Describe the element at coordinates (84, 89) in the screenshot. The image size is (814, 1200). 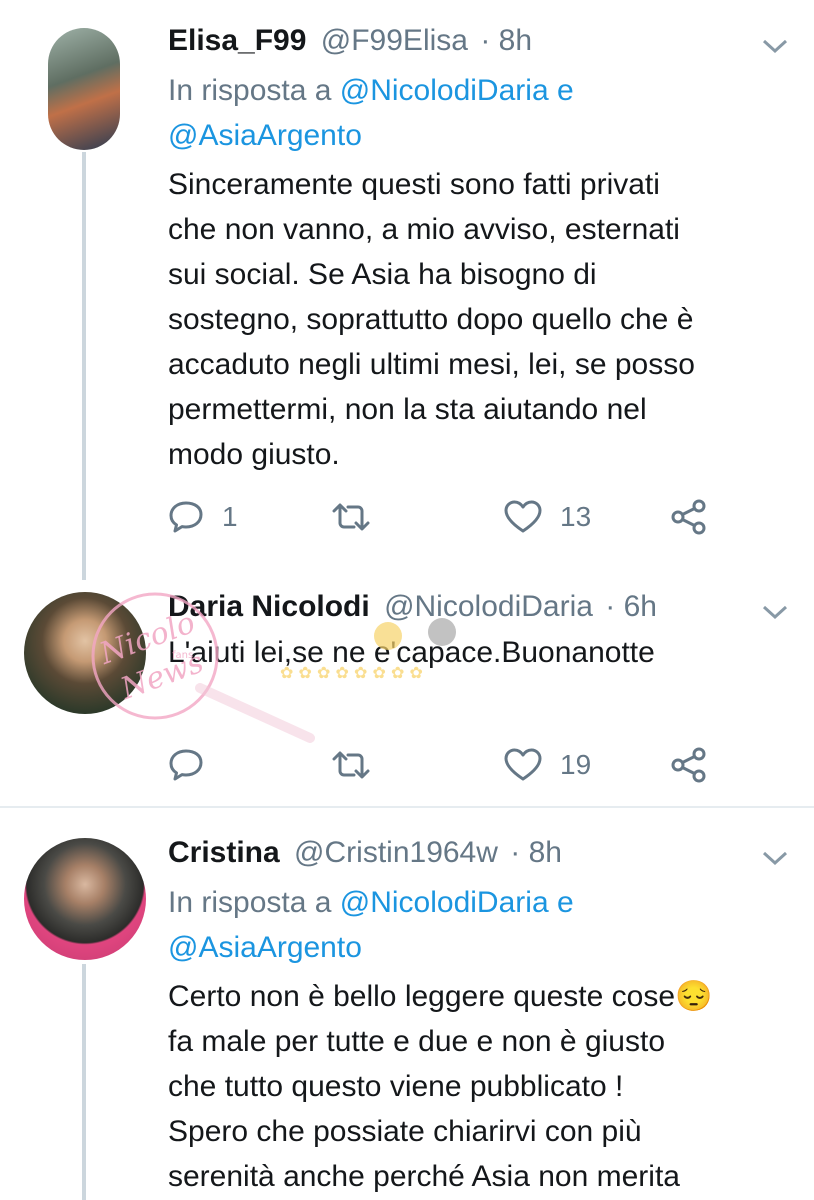
I see `avatar-elisa` at that location.